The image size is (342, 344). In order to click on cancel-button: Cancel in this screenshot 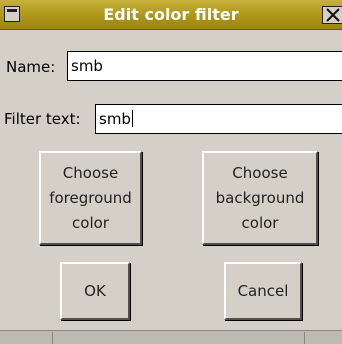, I will do `click(263, 291)`.